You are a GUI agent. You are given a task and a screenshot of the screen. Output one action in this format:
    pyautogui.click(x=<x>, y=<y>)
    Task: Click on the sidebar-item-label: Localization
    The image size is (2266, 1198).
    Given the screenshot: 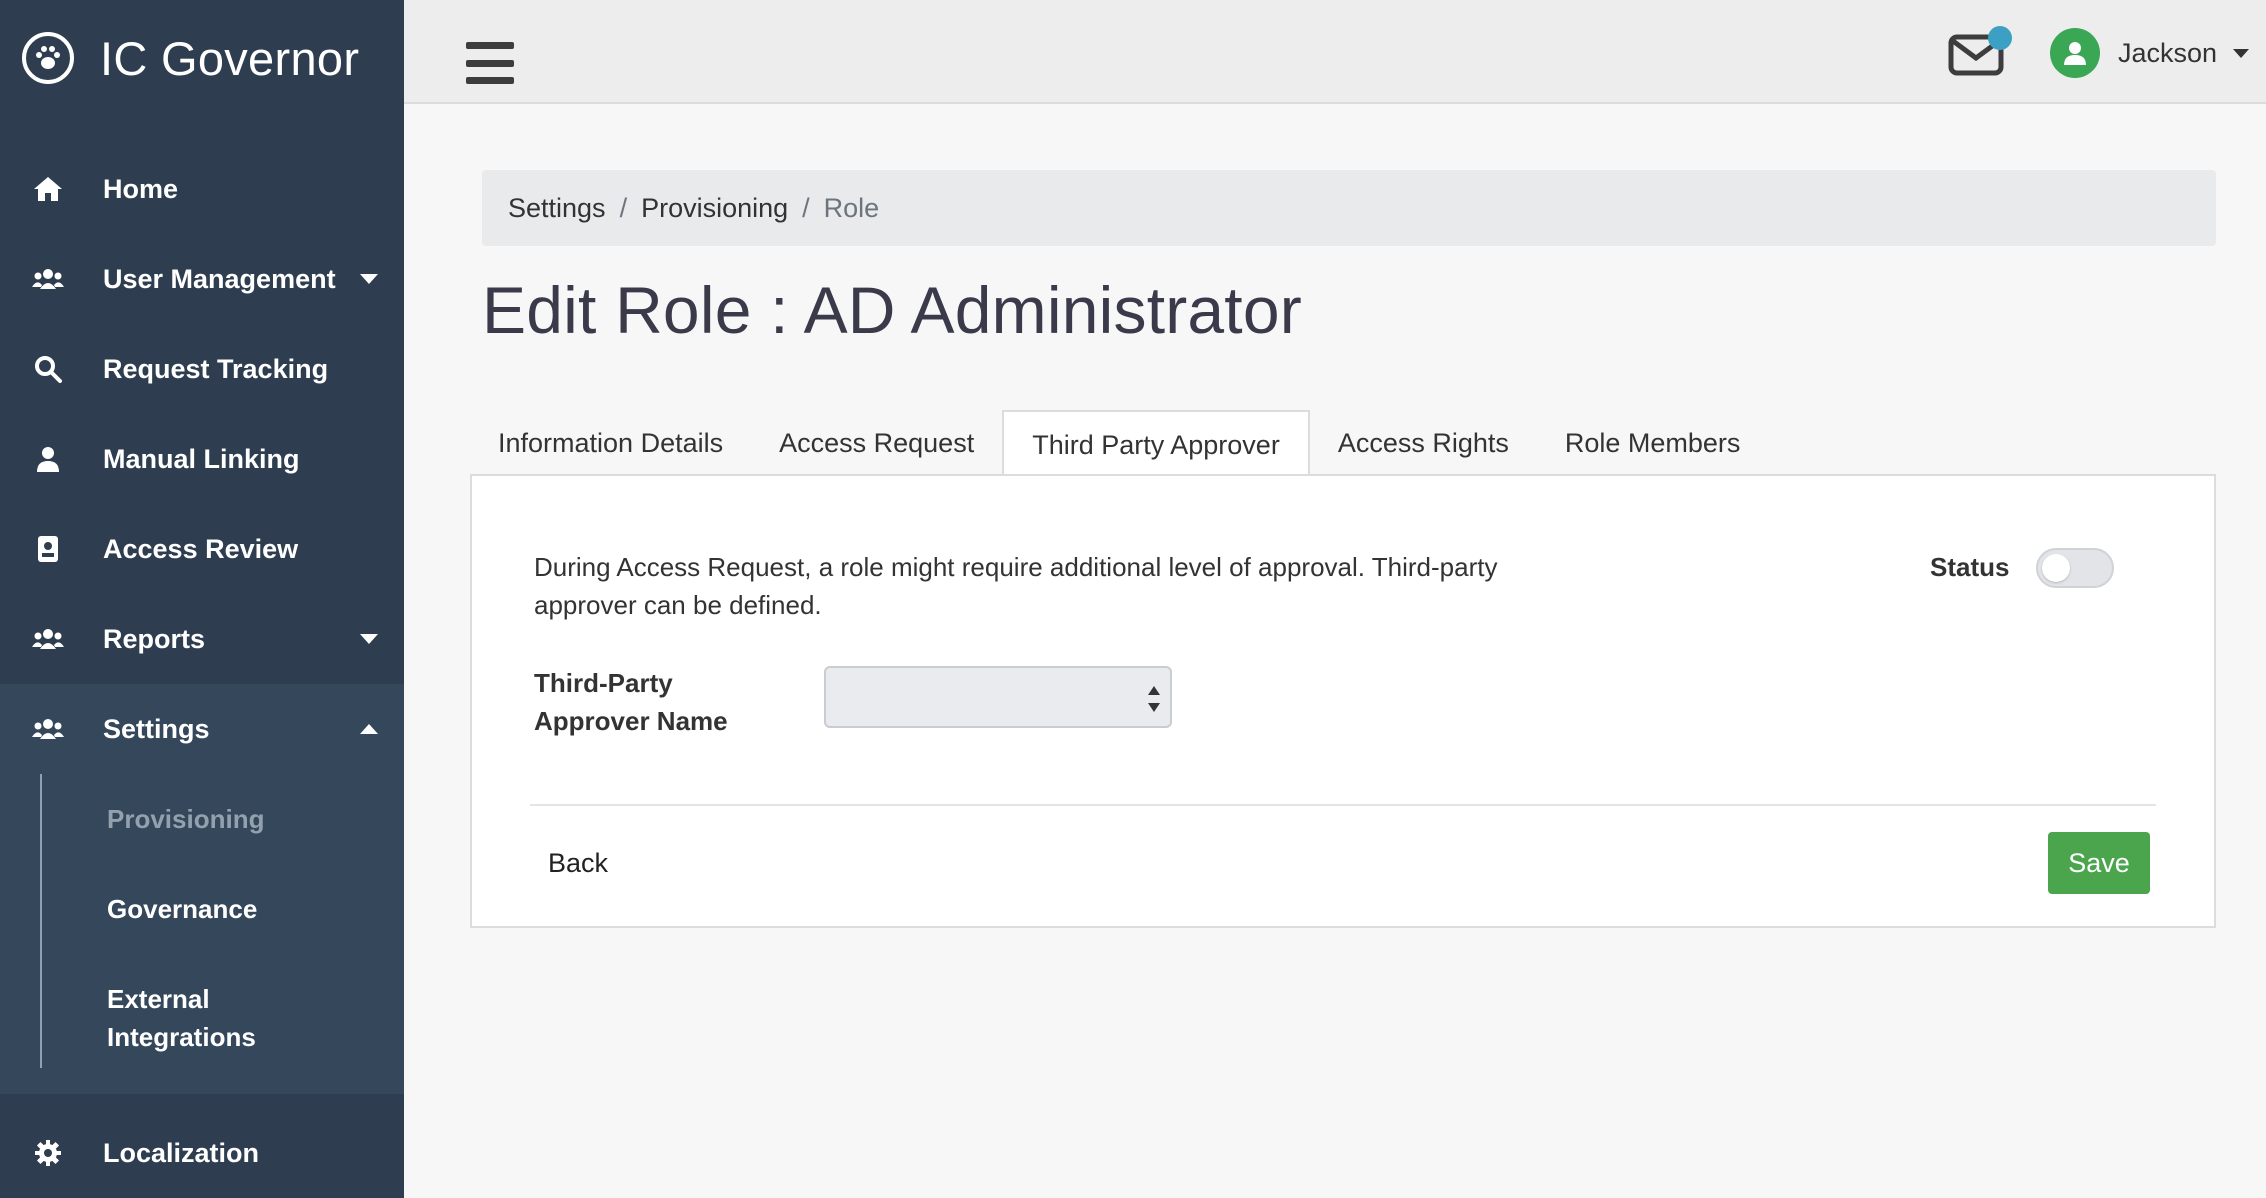 What is the action you would take?
    pyautogui.click(x=181, y=1152)
    